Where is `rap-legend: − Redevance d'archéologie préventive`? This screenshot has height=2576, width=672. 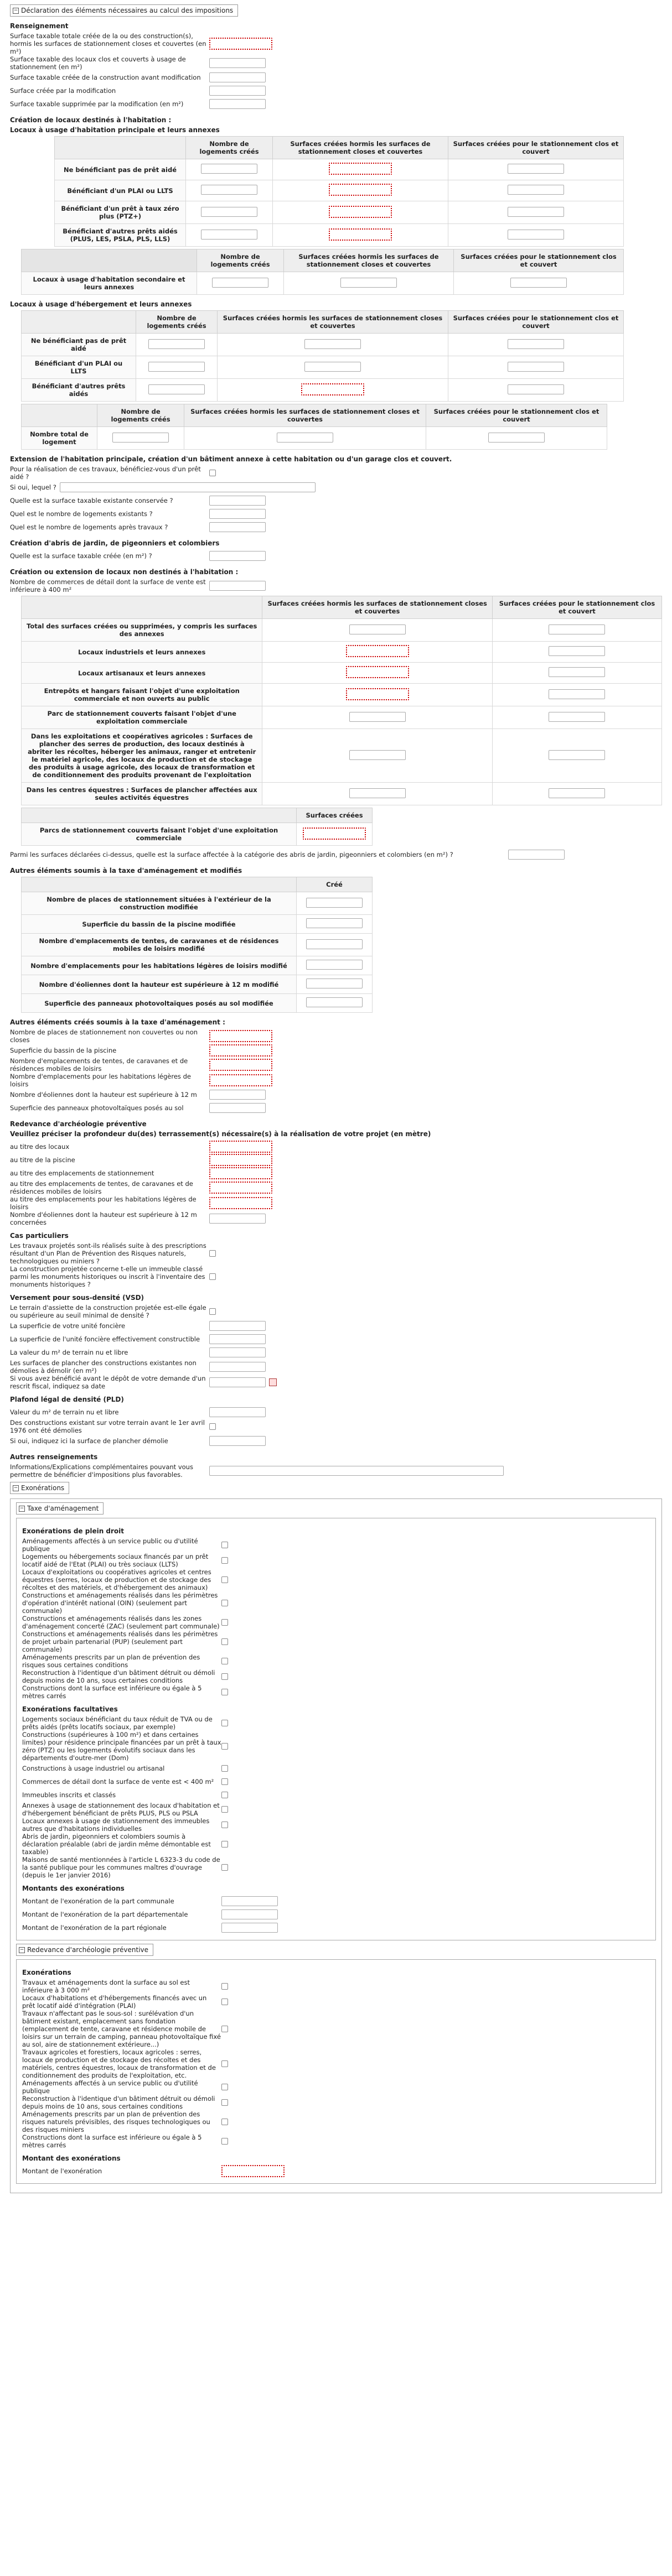
rap-legend: − Redevance d'archéologie préventive is located at coordinates (85, 1950).